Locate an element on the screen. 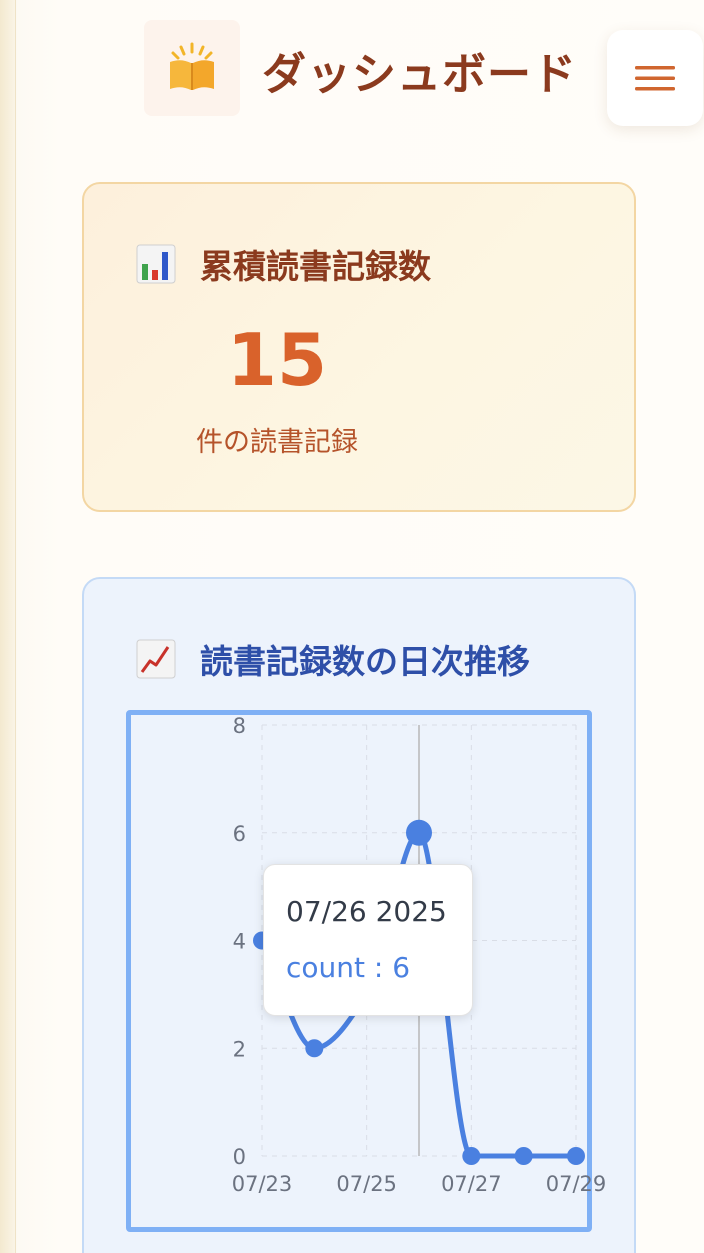 This screenshot has height=1253, width=704. data-point-highlighted is located at coordinates (419, 832).